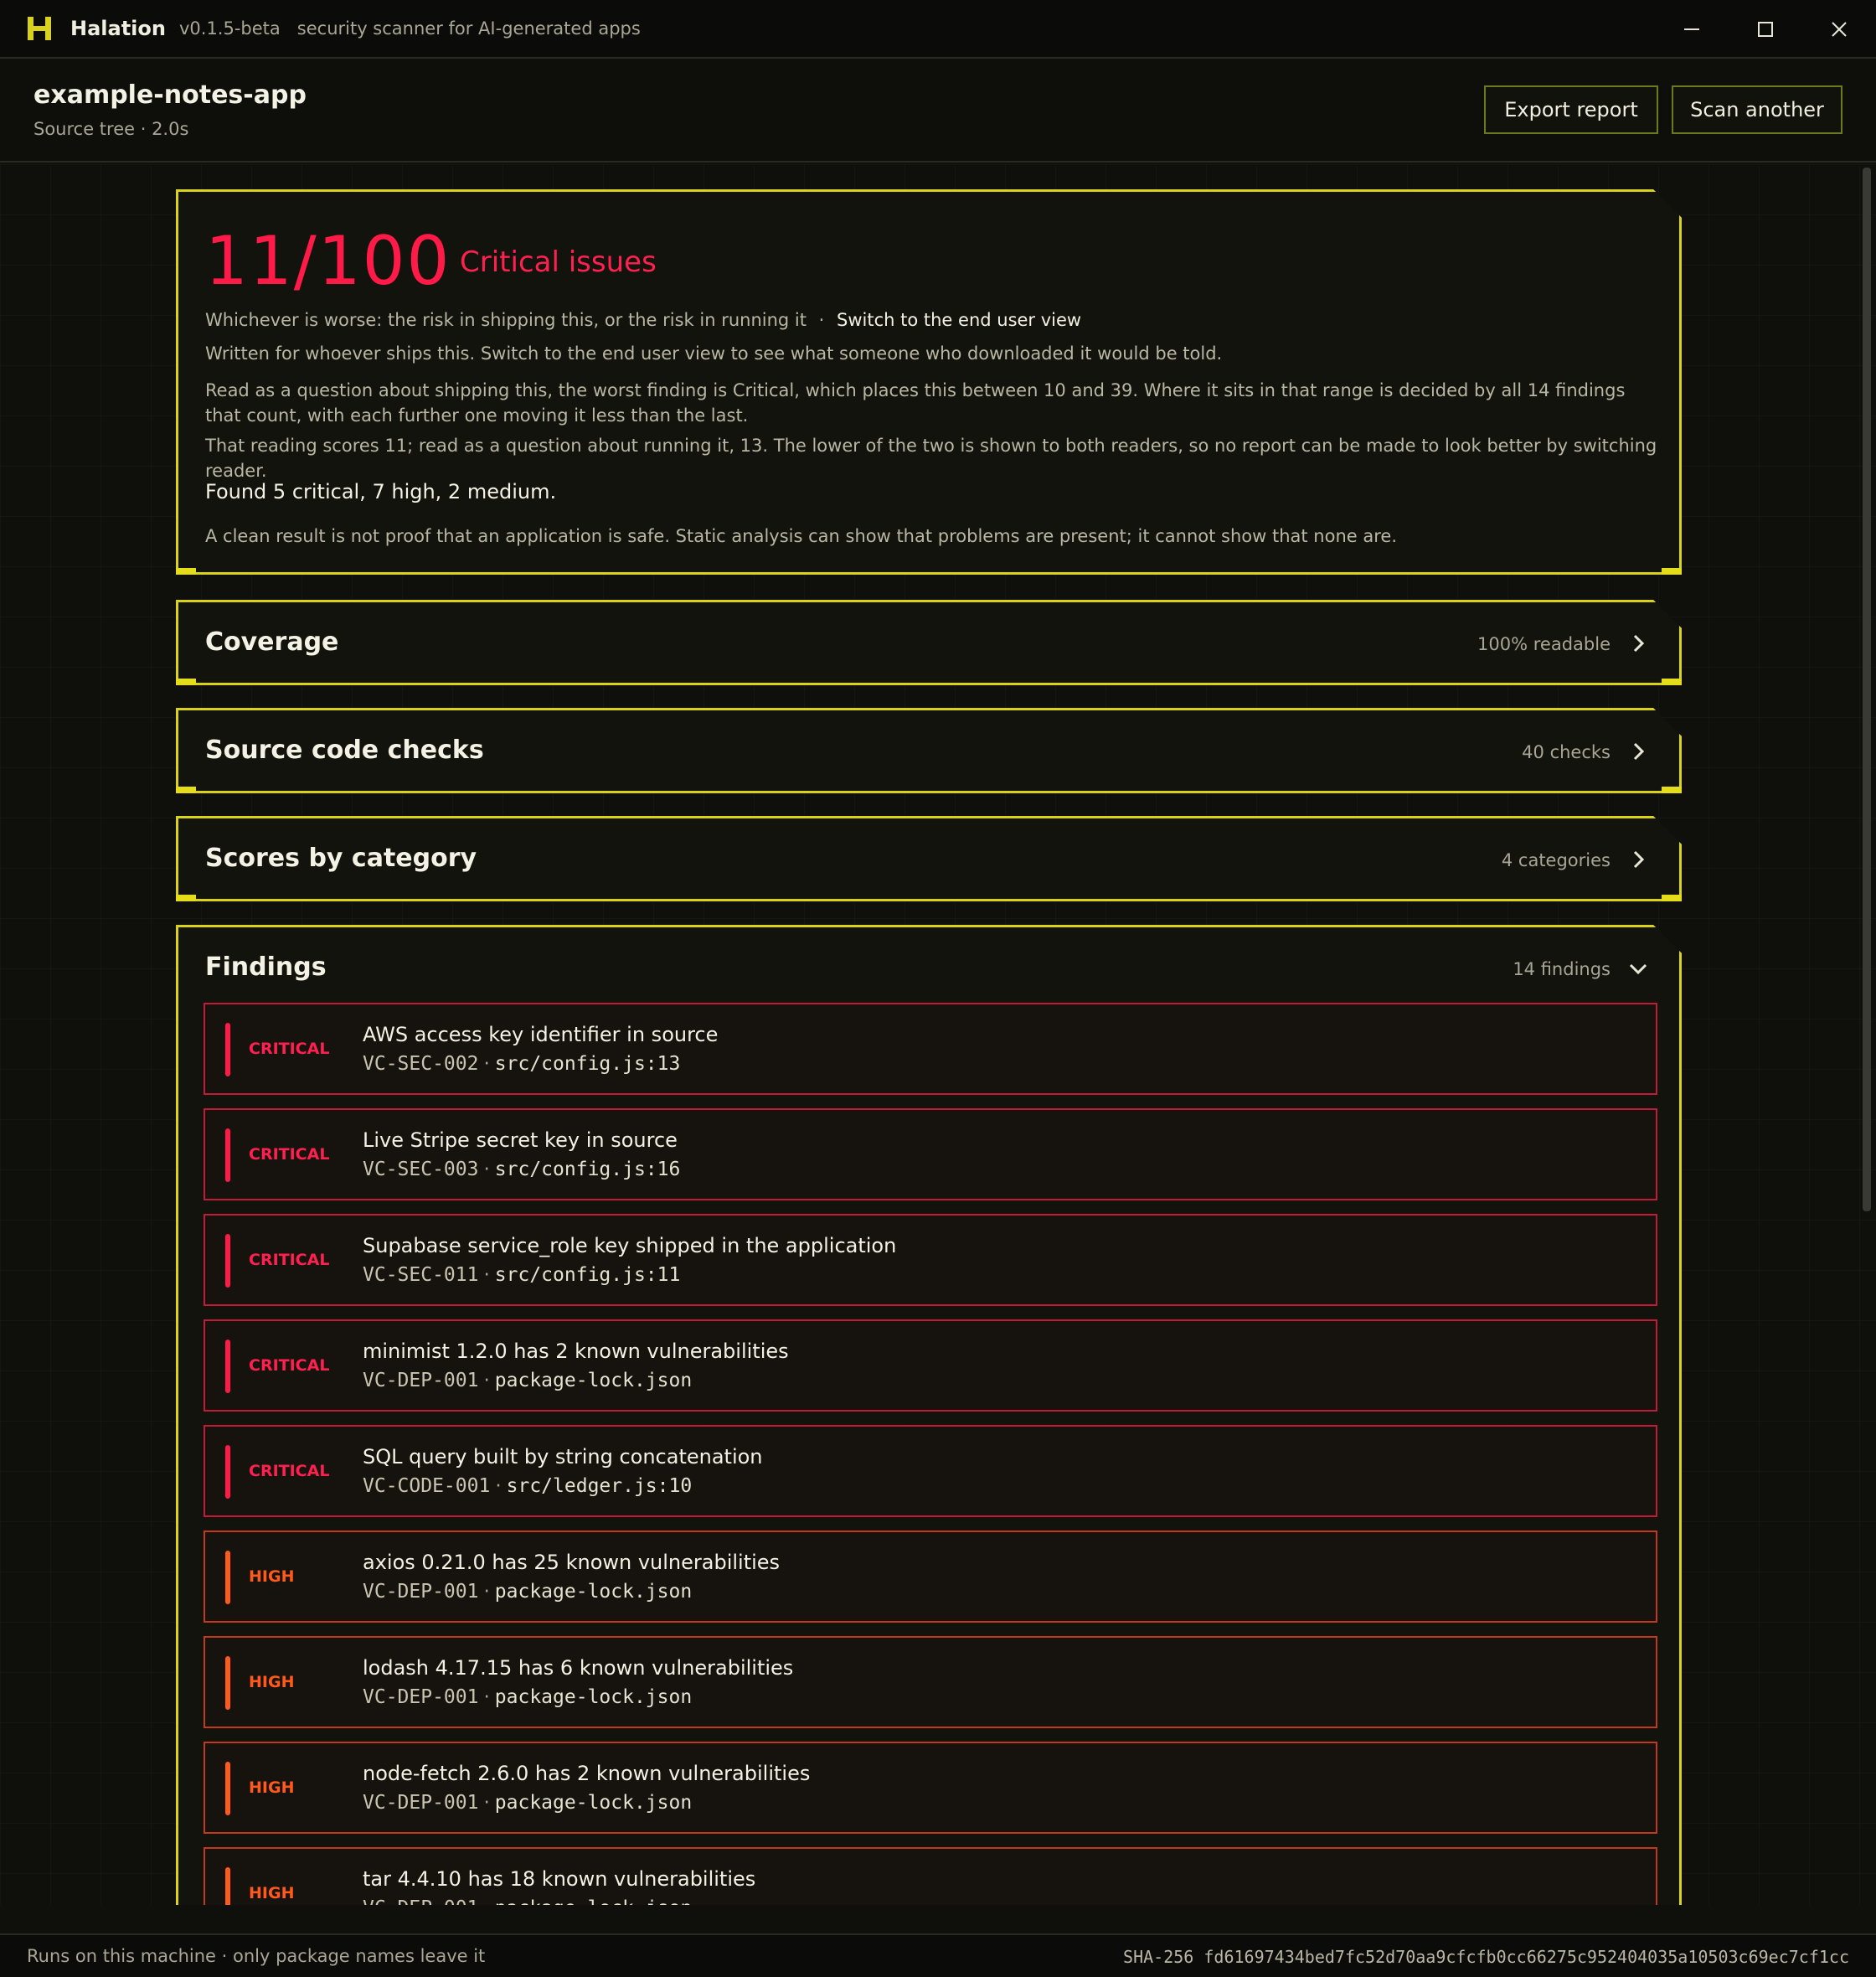 This screenshot has width=1876, height=1977. Describe the element at coordinates (427, 1486) in the screenshot. I see `rule-id: VC-CODE-001` at that location.